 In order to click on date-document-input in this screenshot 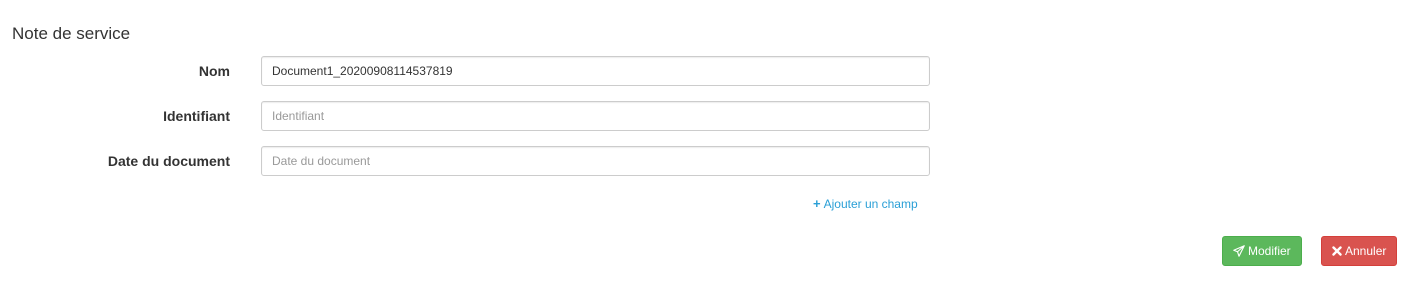, I will do `click(595, 161)`.